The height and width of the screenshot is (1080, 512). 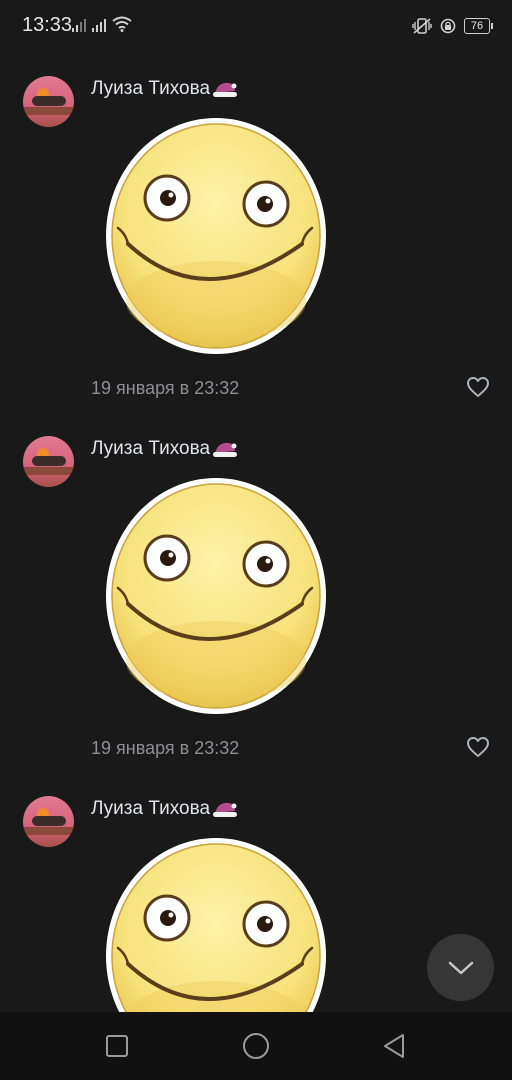 What do you see at coordinates (448, 26) in the screenshot?
I see `alarm-icon` at bounding box center [448, 26].